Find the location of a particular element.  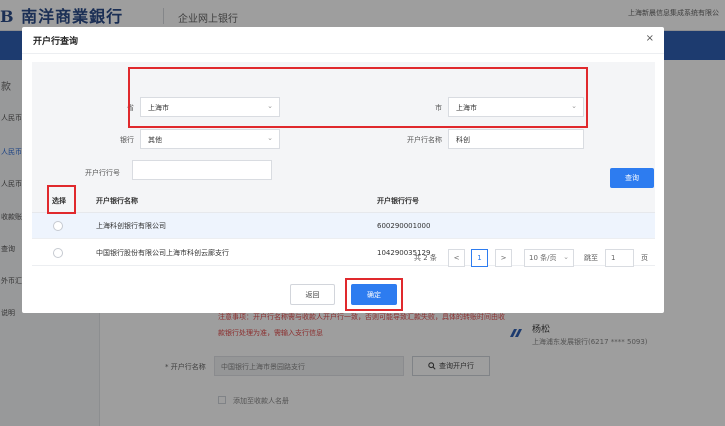

city-select: 上海市 ⌄ is located at coordinates (516, 107).